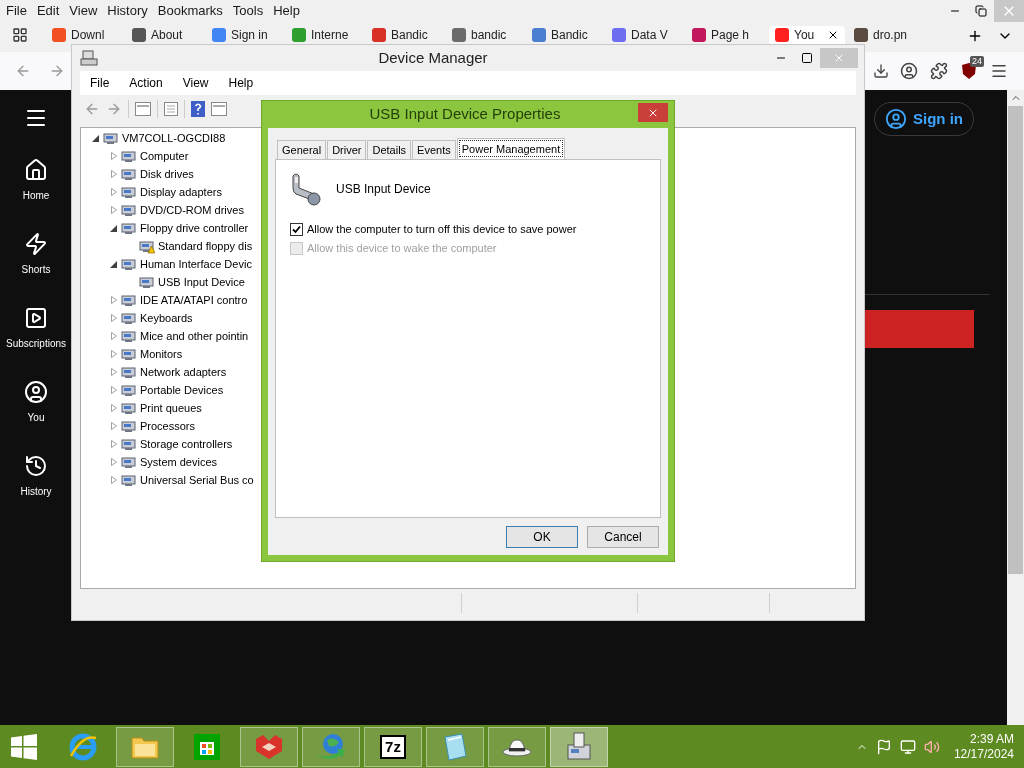  Describe the element at coordinates (205, 246) in the screenshot. I see `tree-item: Standard floppy dis` at that location.